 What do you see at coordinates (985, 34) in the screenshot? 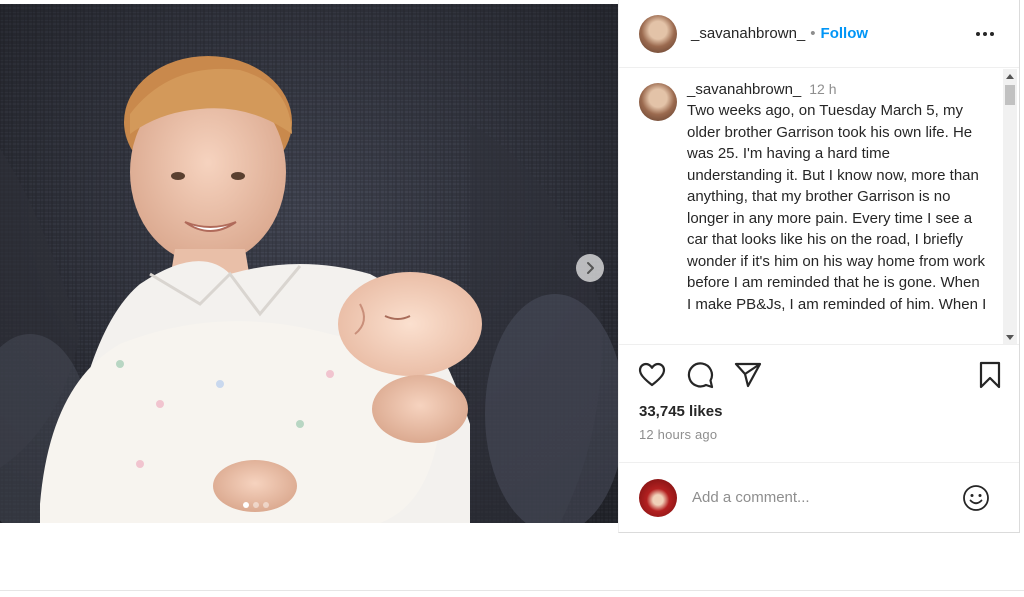
I see `more-horizontal-icon` at bounding box center [985, 34].